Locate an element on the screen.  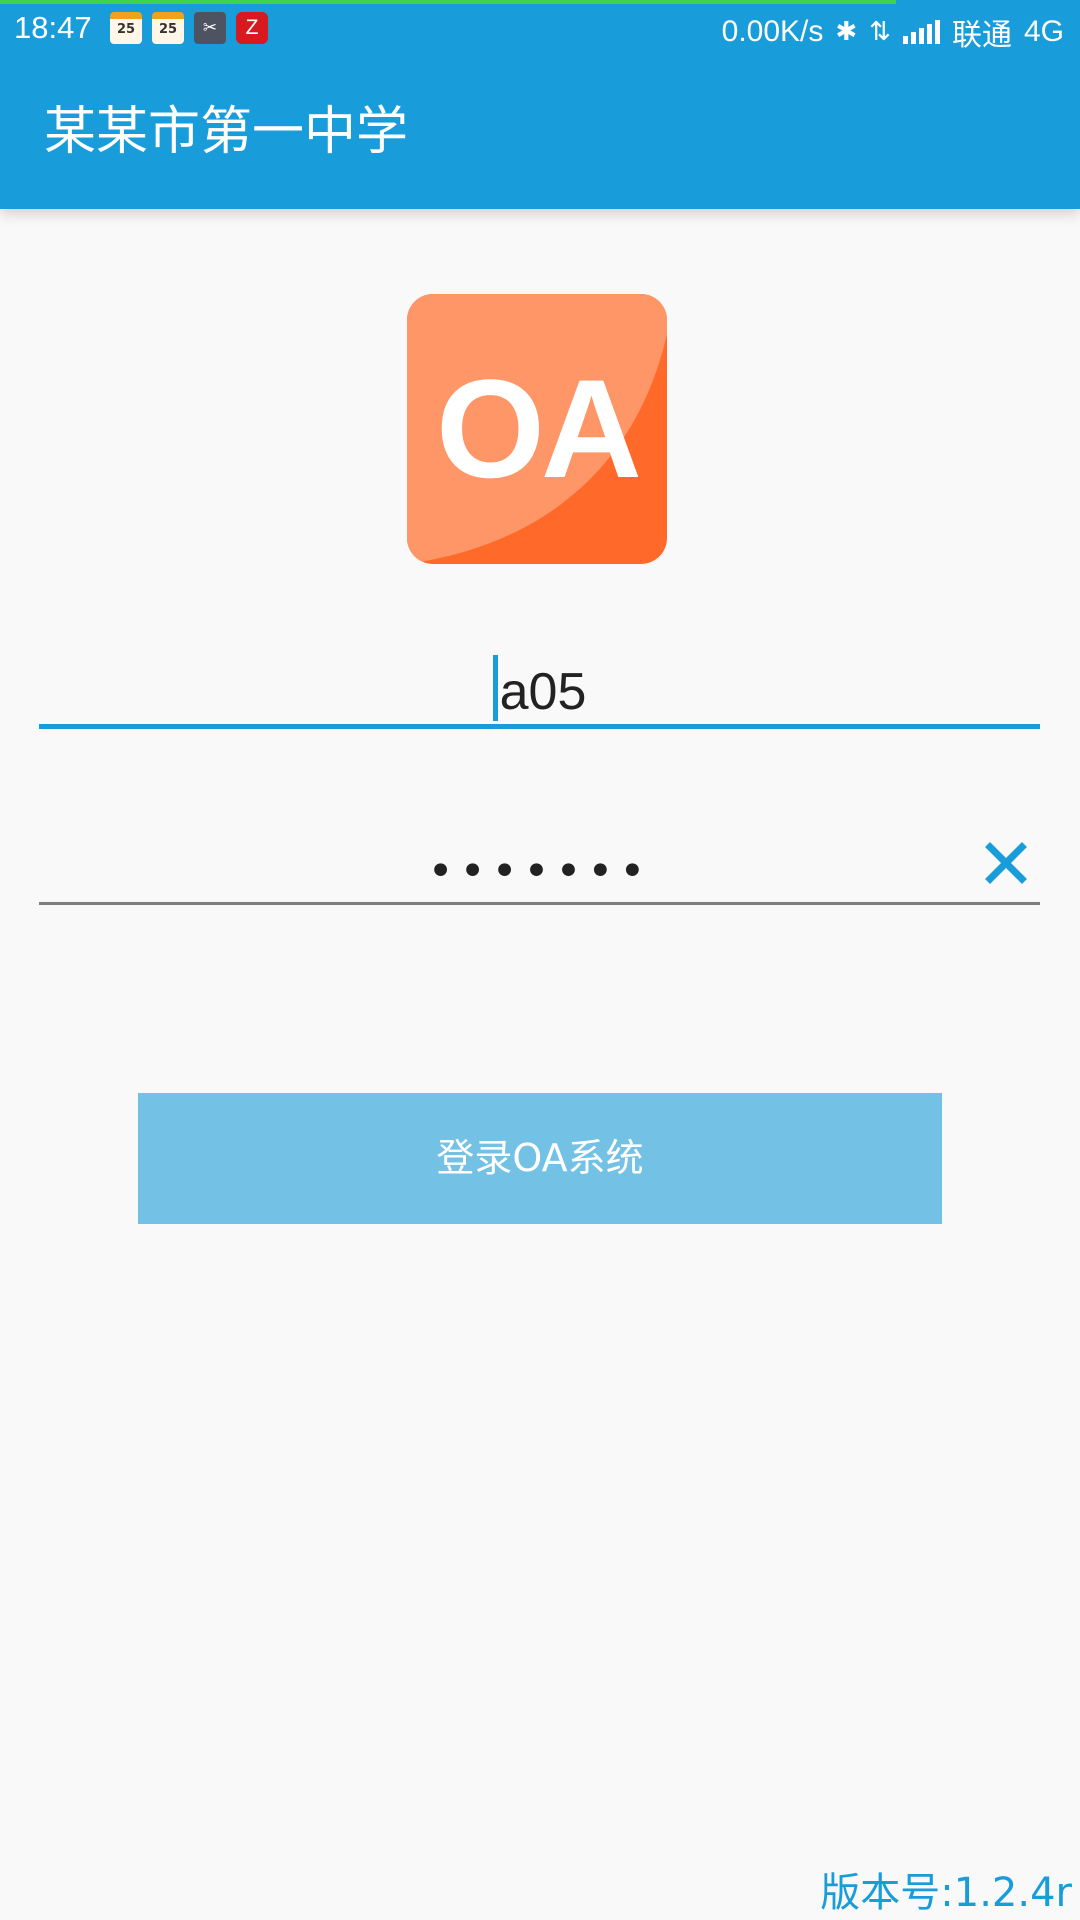
text-cursor is located at coordinates (495, 688).